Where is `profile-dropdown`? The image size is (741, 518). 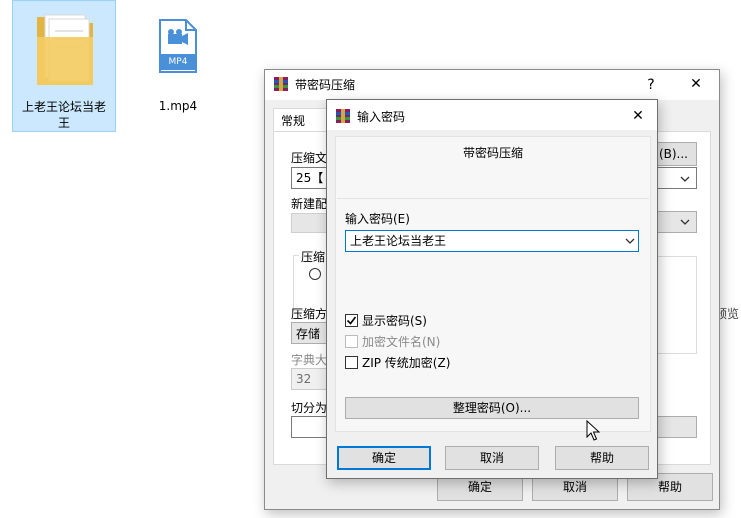 profile-dropdown is located at coordinates (677, 222).